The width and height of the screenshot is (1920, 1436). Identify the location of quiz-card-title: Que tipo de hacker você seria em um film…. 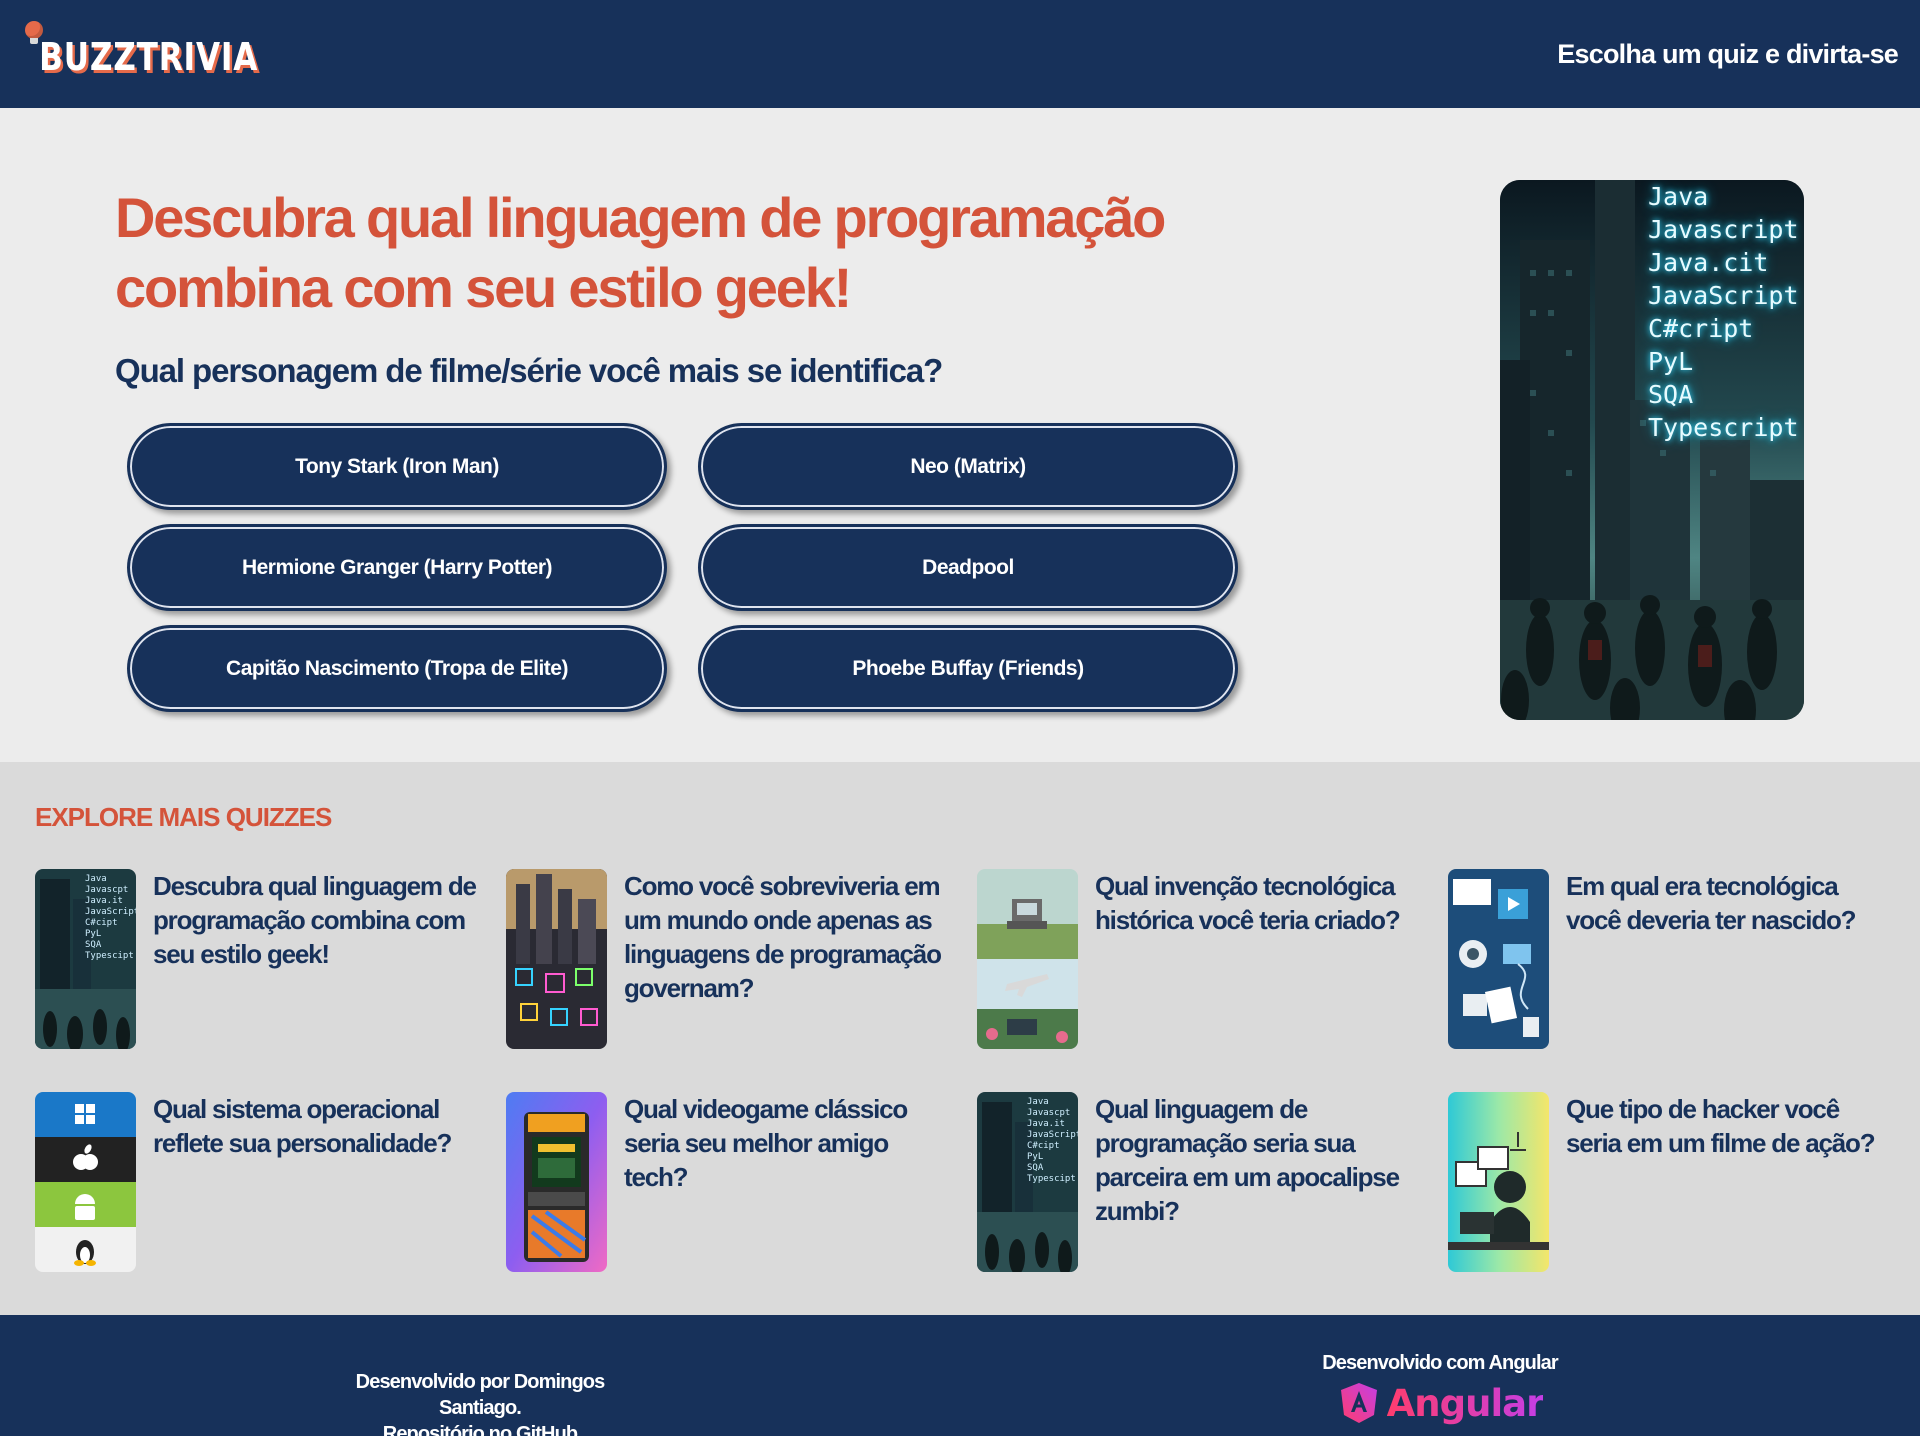
(1721, 1126).